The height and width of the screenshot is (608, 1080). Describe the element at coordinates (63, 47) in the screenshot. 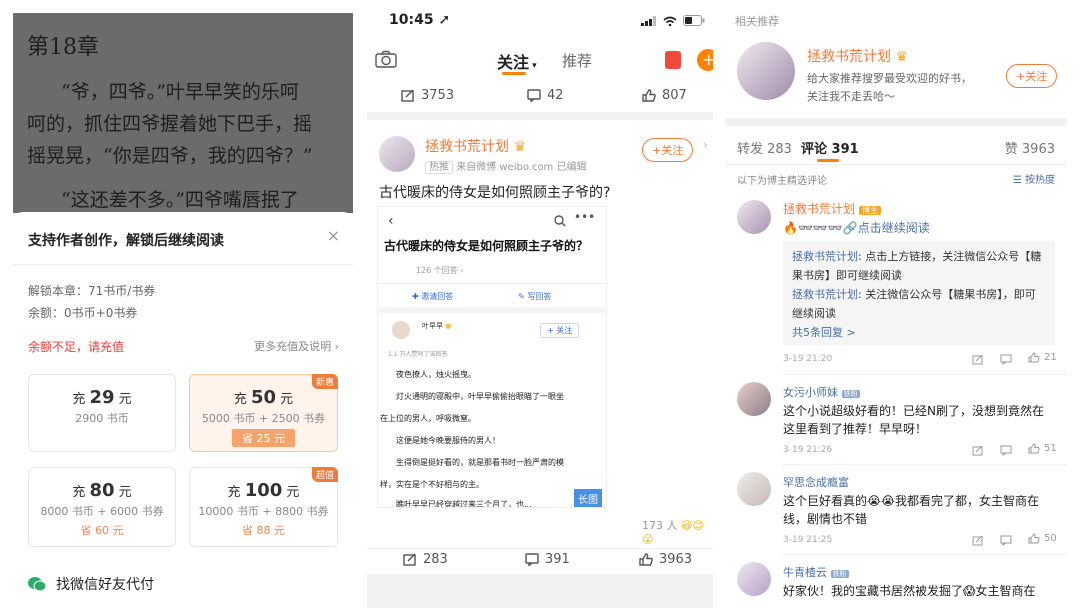

I see `chapter-title: 第18章` at that location.